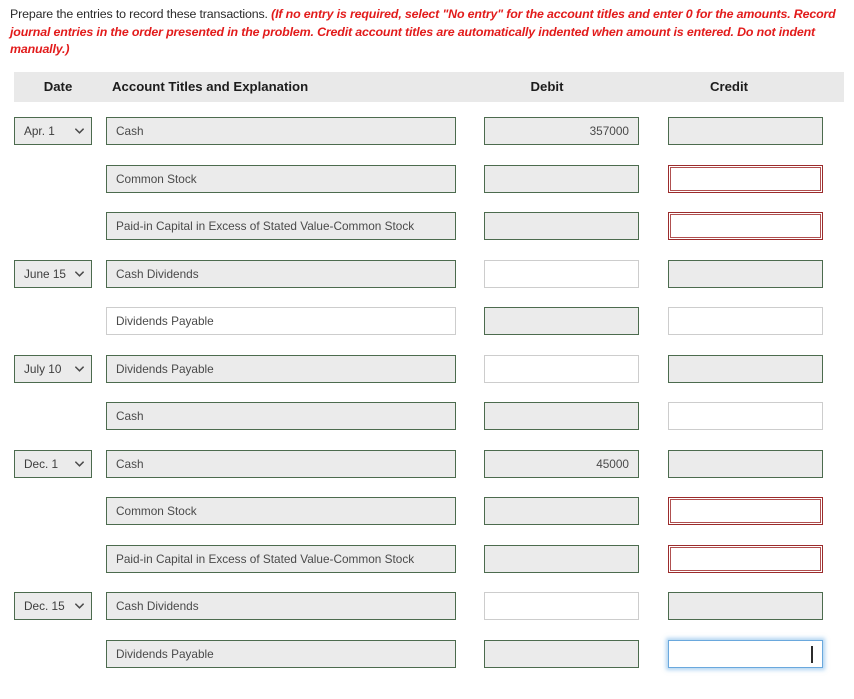  I want to click on cell-debit: 45000, so click(564, 463).